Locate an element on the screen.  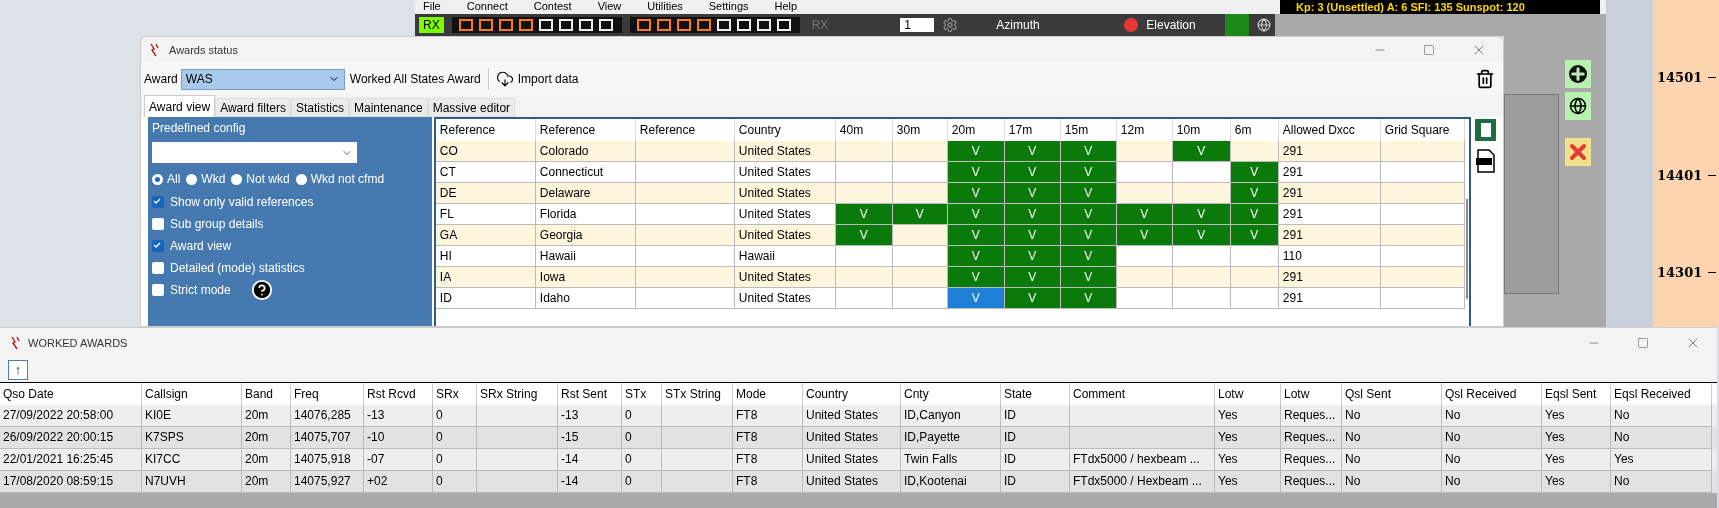
import-button: Import data is located at coordinates (537, 79).